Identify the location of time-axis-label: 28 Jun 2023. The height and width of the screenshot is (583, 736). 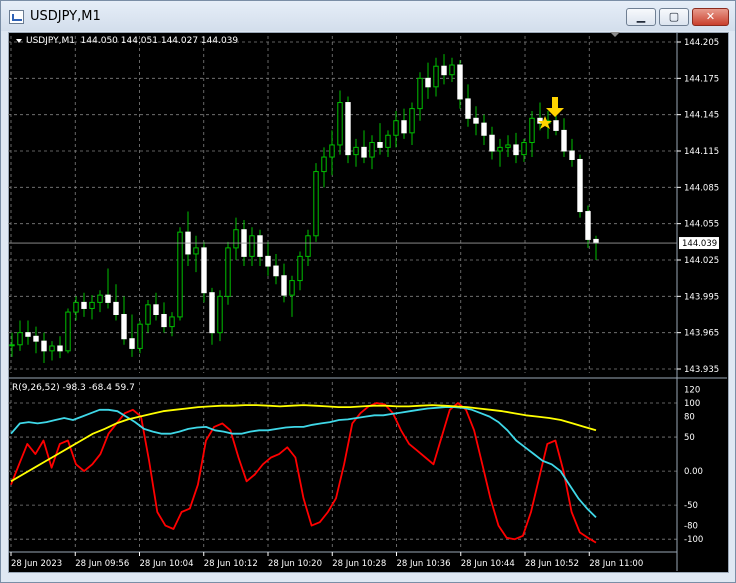
(36, 564).